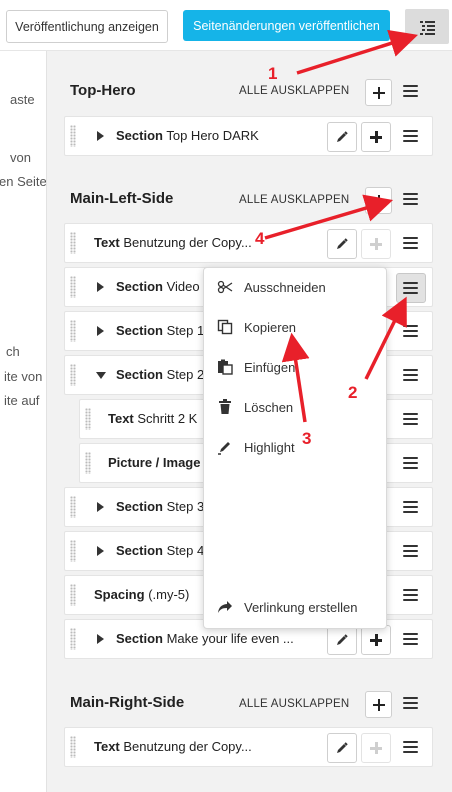  Describe the element at coordinates (23, 376) in the screenshot. I see `content-fragment: ite von` at that location.